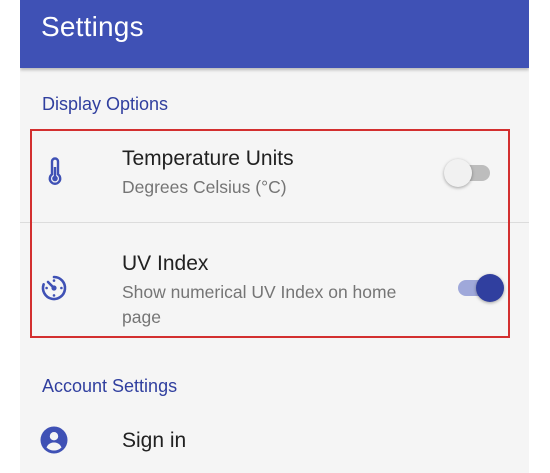 The image size is (550, 473). What do you see at coordinates (208, 158) in the screenshot?
I see `pref-temperature-title: Temperature Units` at bounding box center [208, 158].